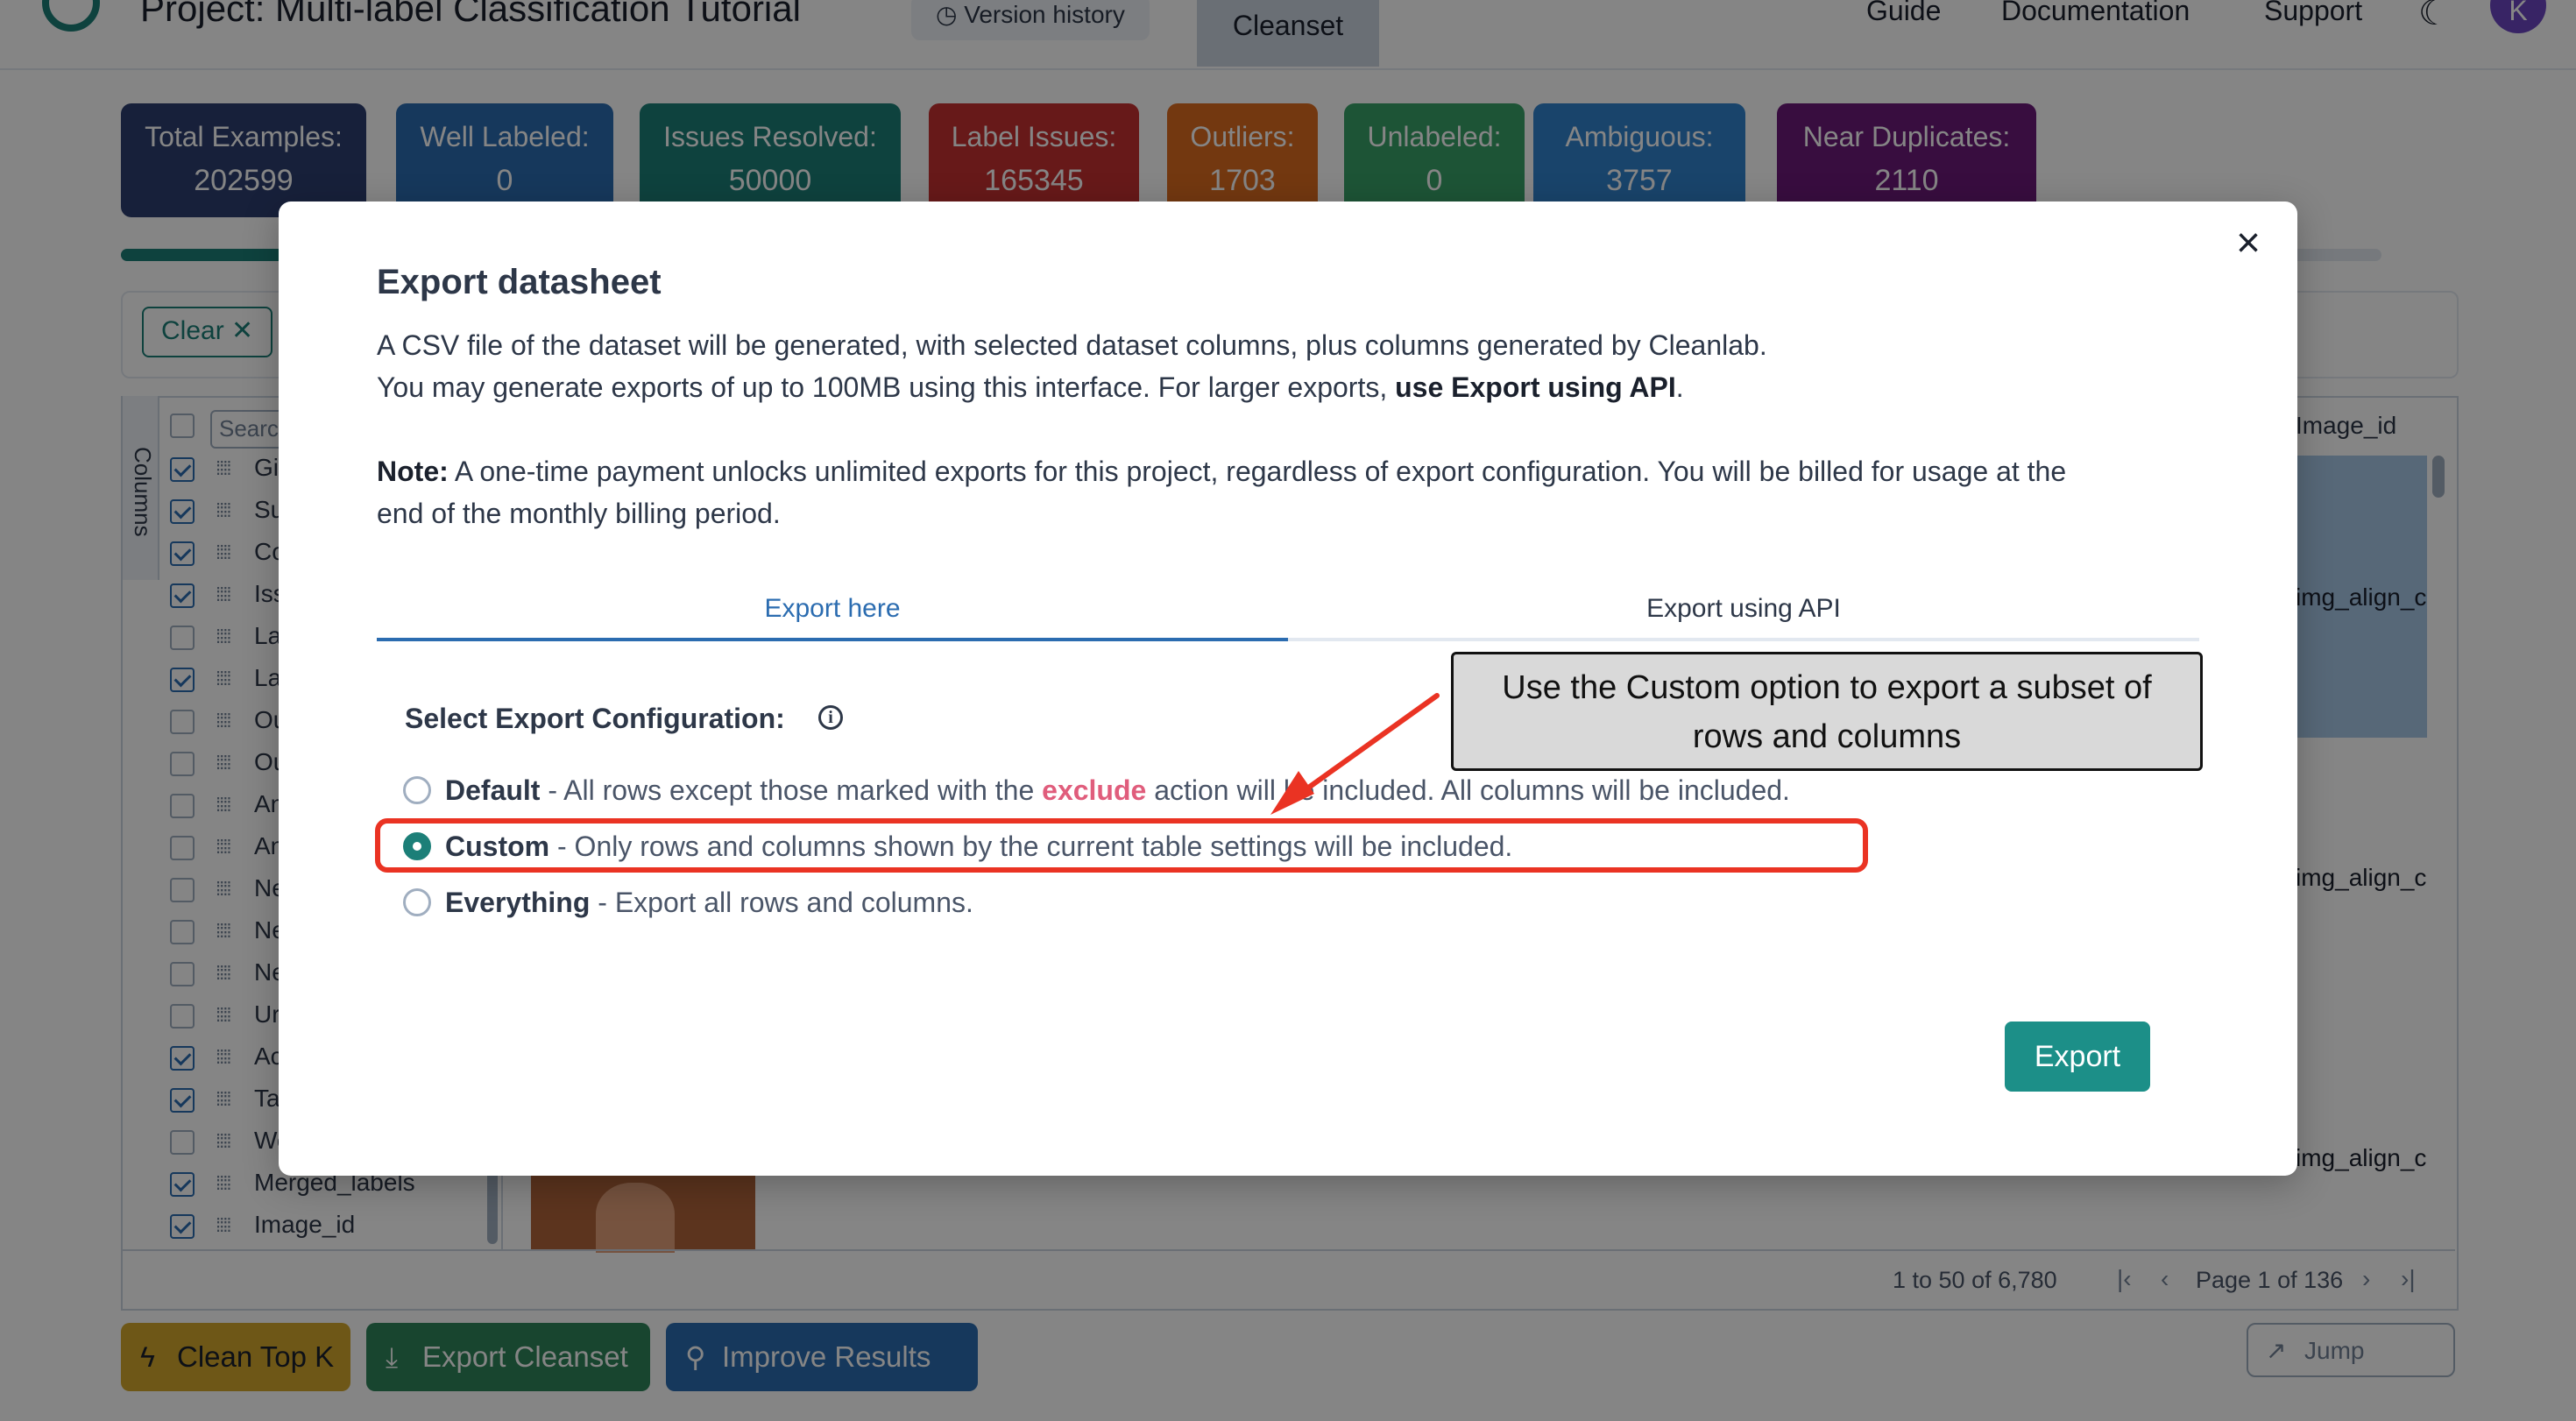 The height and width of the screenshot is (1421, 2576). What do you see at coordinates (2077, 1057) in the screenshot?
I see `export-button: Export` at bounding box center [2077, 1057].